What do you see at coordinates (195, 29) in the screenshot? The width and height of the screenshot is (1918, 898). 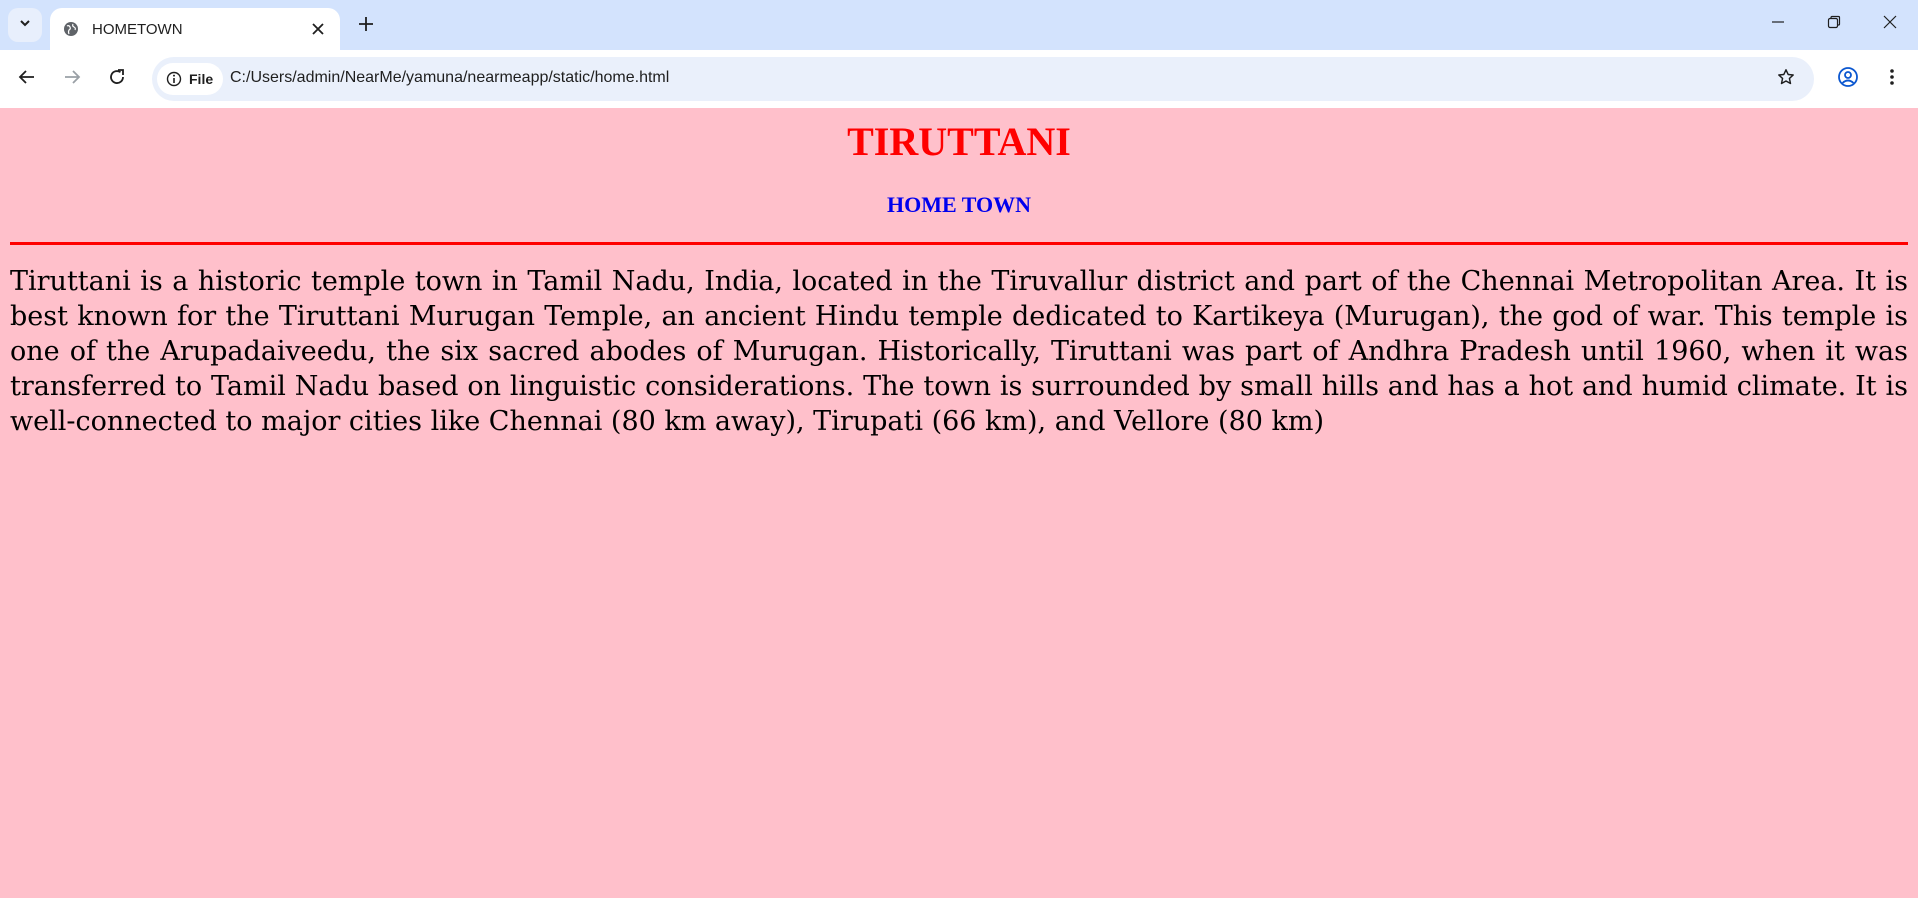 I see `browser-tab: HOMETOWN` at bounding box center [195, 29].